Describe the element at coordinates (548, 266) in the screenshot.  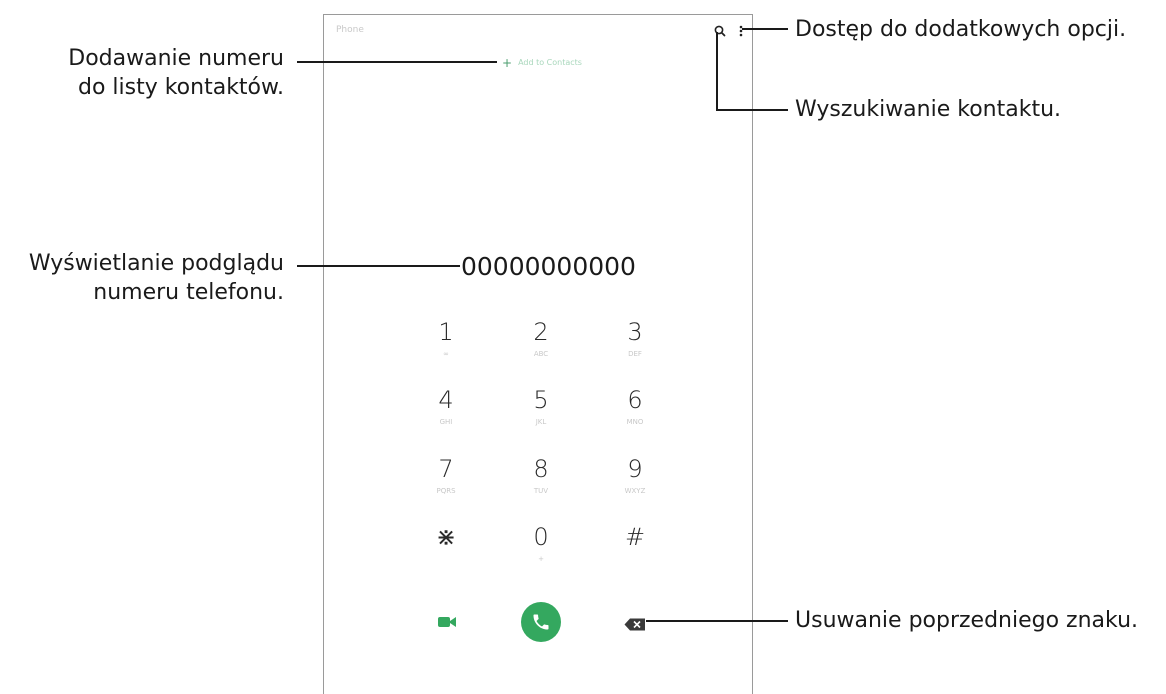
I see `phone-number-display: 00000000000` at that location.